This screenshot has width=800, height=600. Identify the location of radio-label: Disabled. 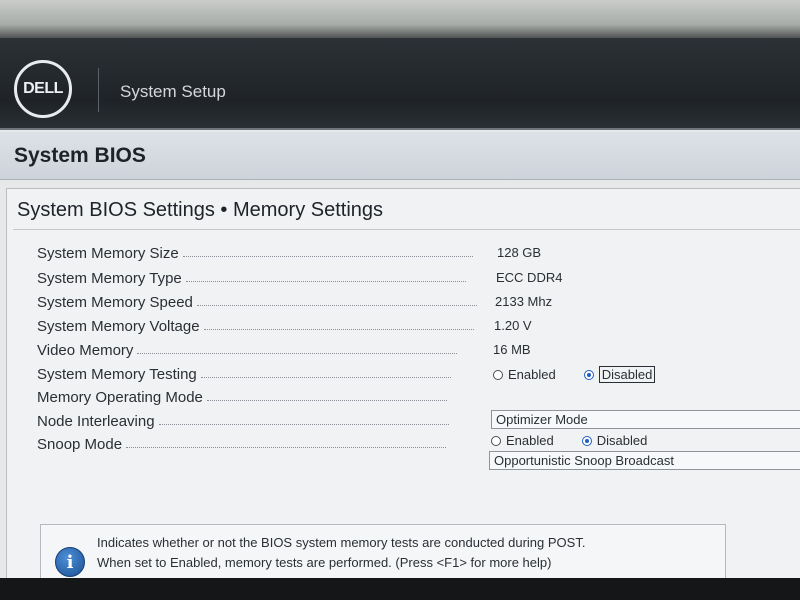
(627, 374).